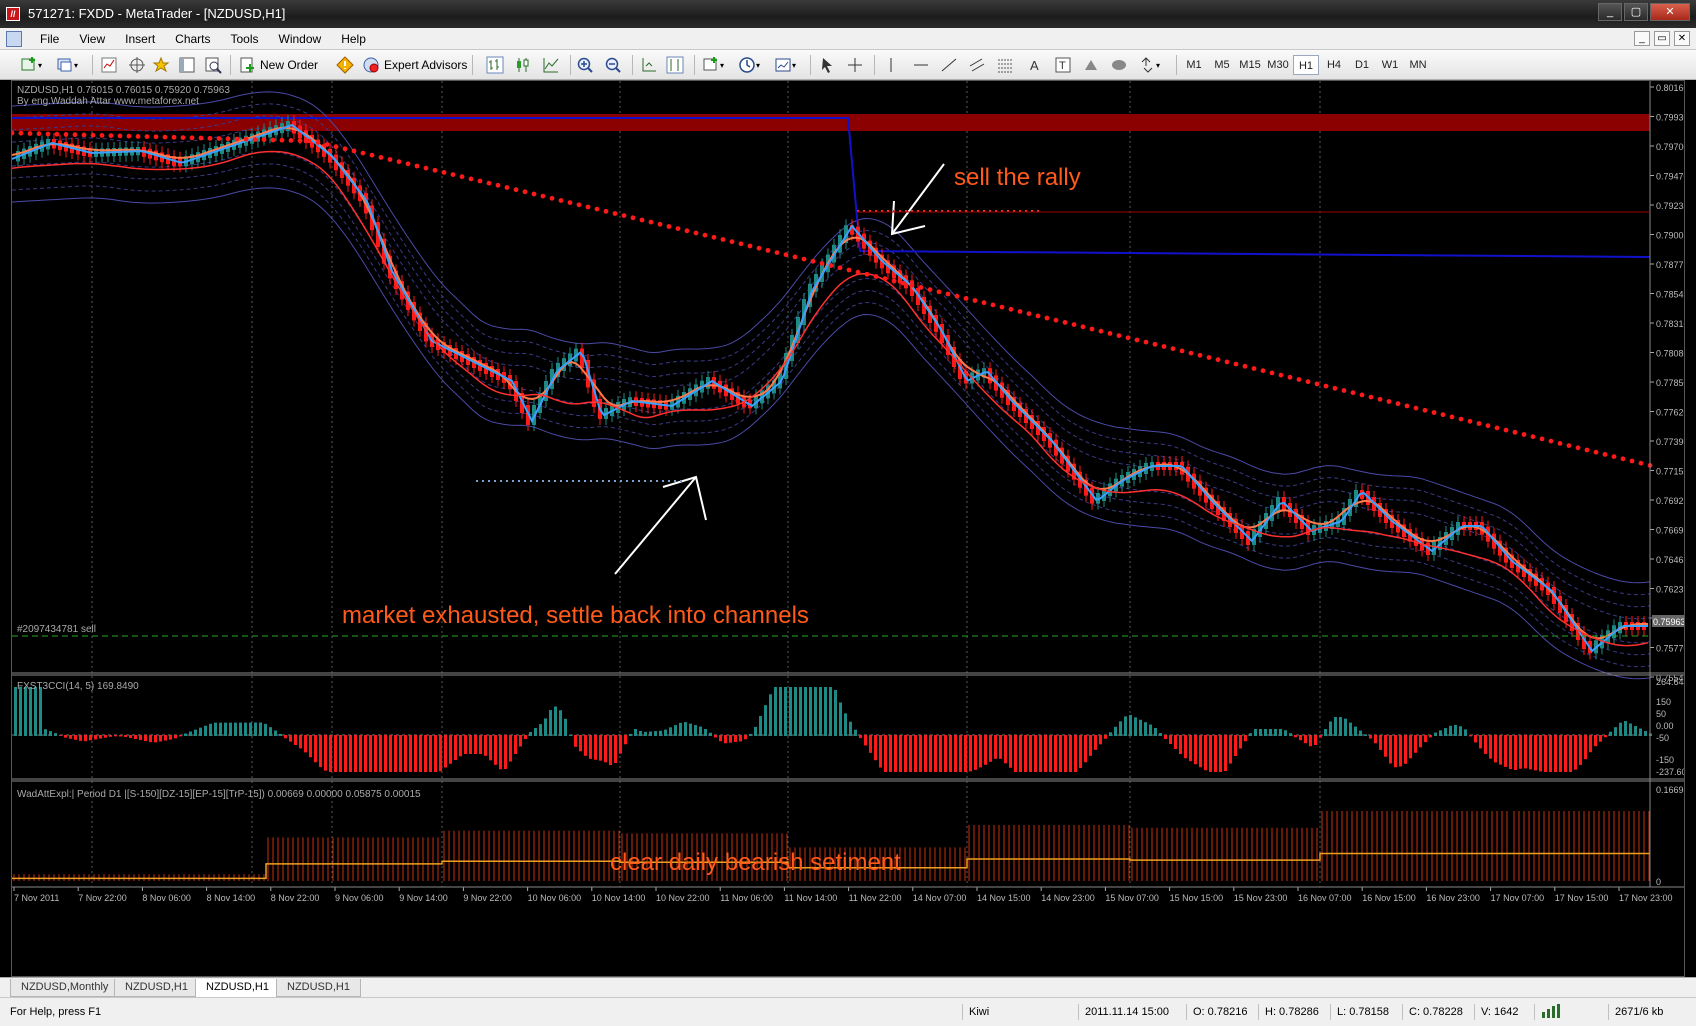  What do you see at coordinates (585, 65) in the screenshot?
I see `zoom-in-button` at bounding box center [585, 65].